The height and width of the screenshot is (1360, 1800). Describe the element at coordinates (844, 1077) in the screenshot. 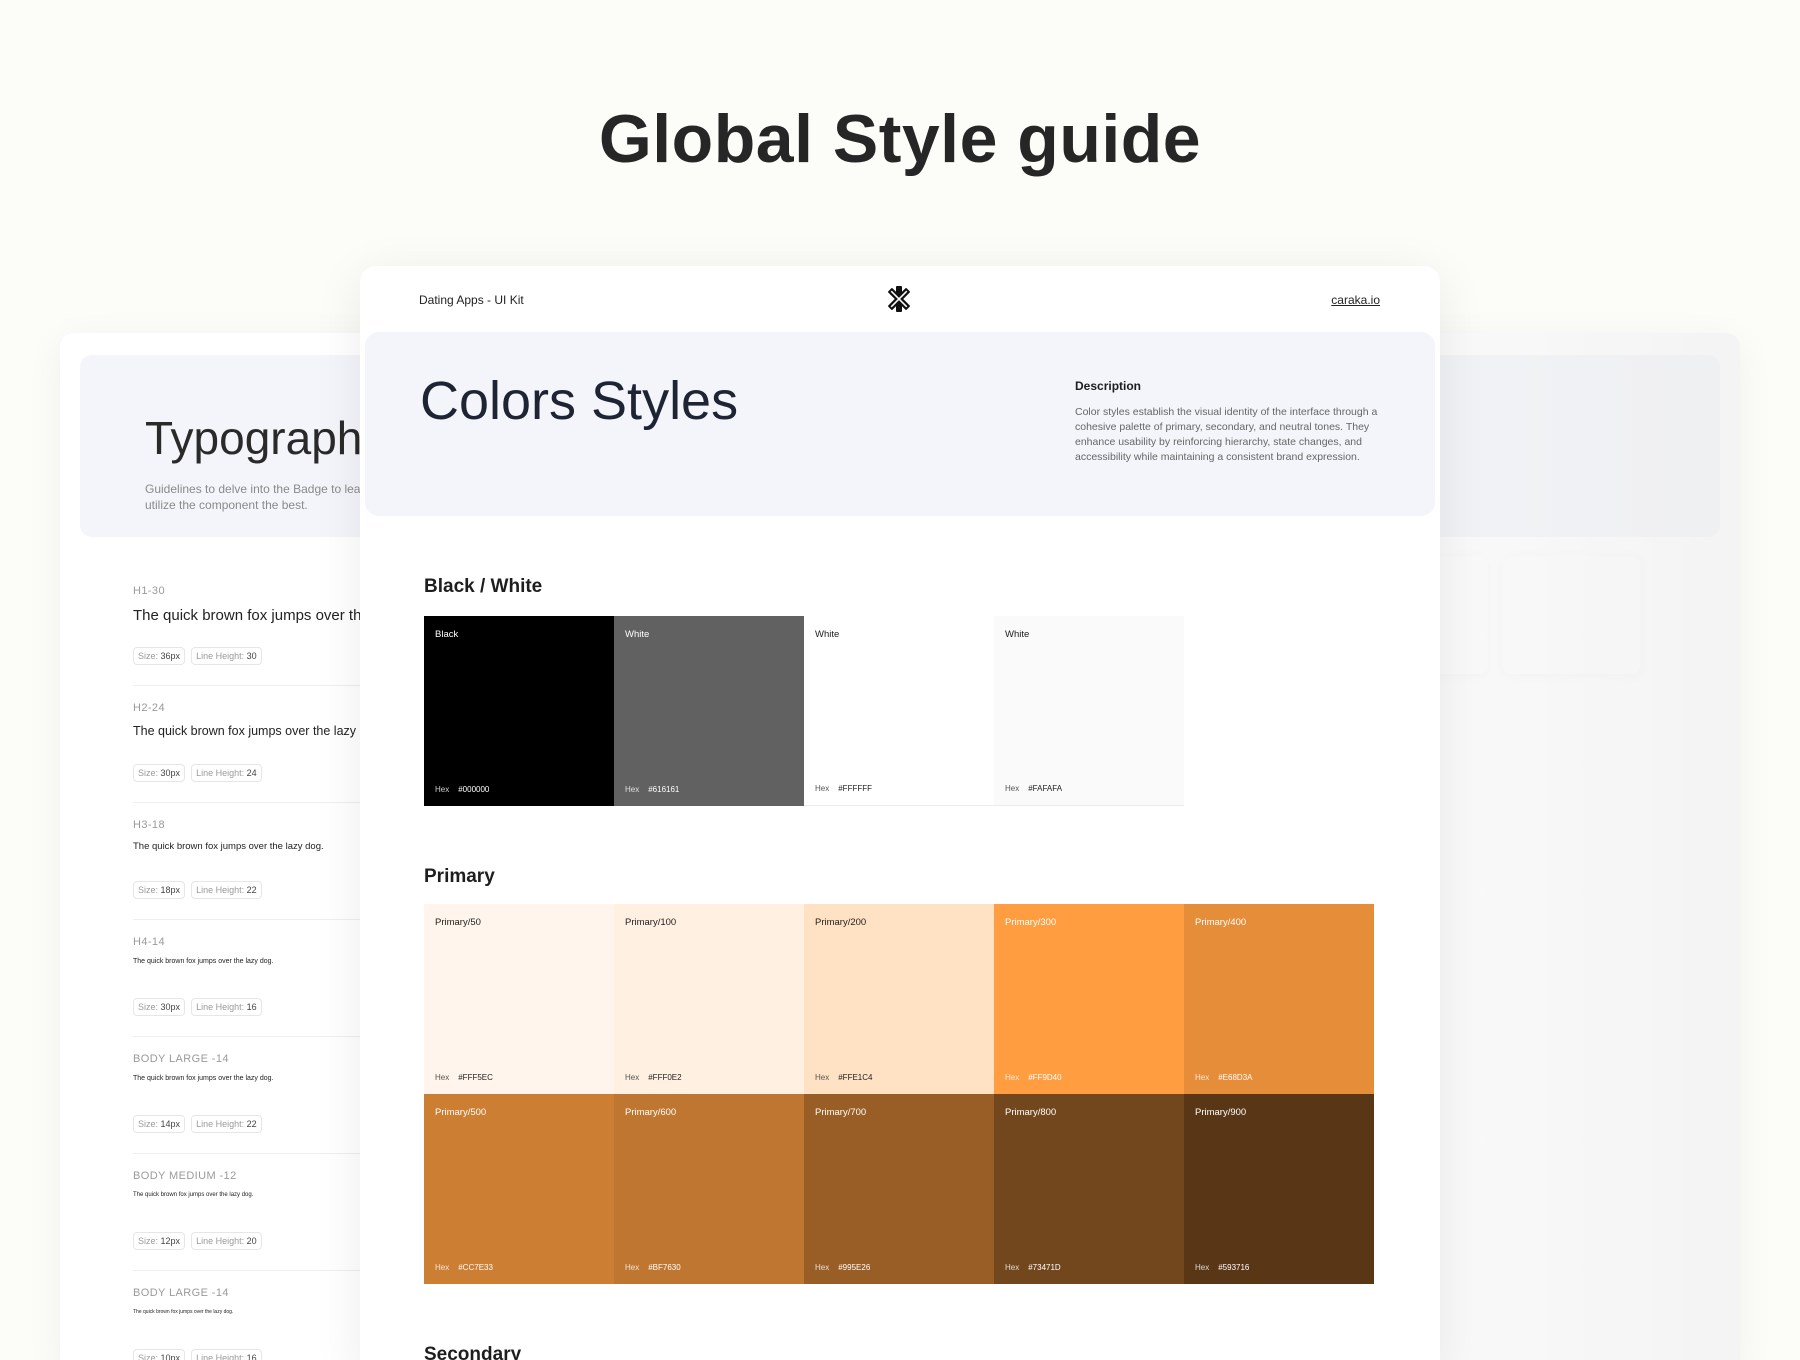

I see `swatch-hex: Hex #FFE1C4` at that location.